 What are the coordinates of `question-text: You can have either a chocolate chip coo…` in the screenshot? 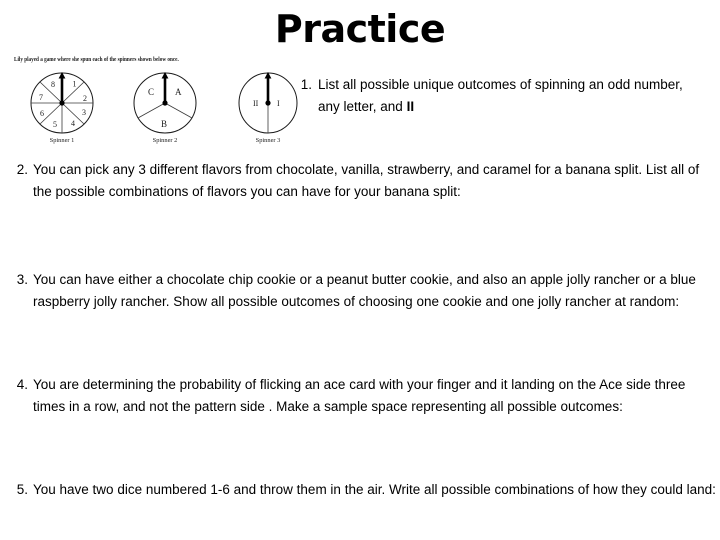 It's located at (364, 290).